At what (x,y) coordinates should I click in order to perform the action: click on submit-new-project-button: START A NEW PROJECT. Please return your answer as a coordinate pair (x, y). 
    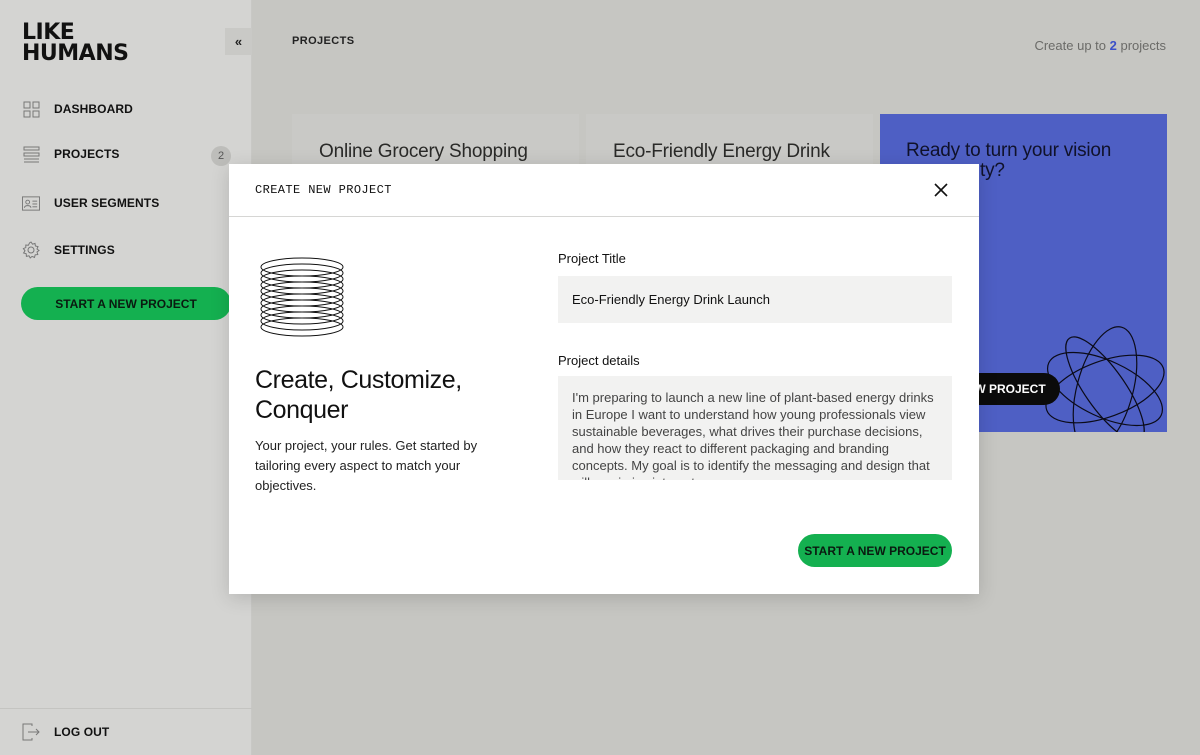
    Looking at the image, I should click on (875, 550).